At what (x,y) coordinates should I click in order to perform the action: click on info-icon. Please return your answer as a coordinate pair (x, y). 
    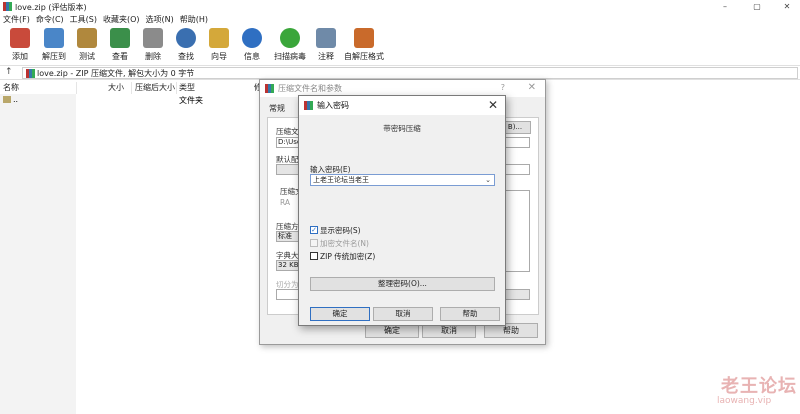
    Looking at the image, I should click on (252, 38).